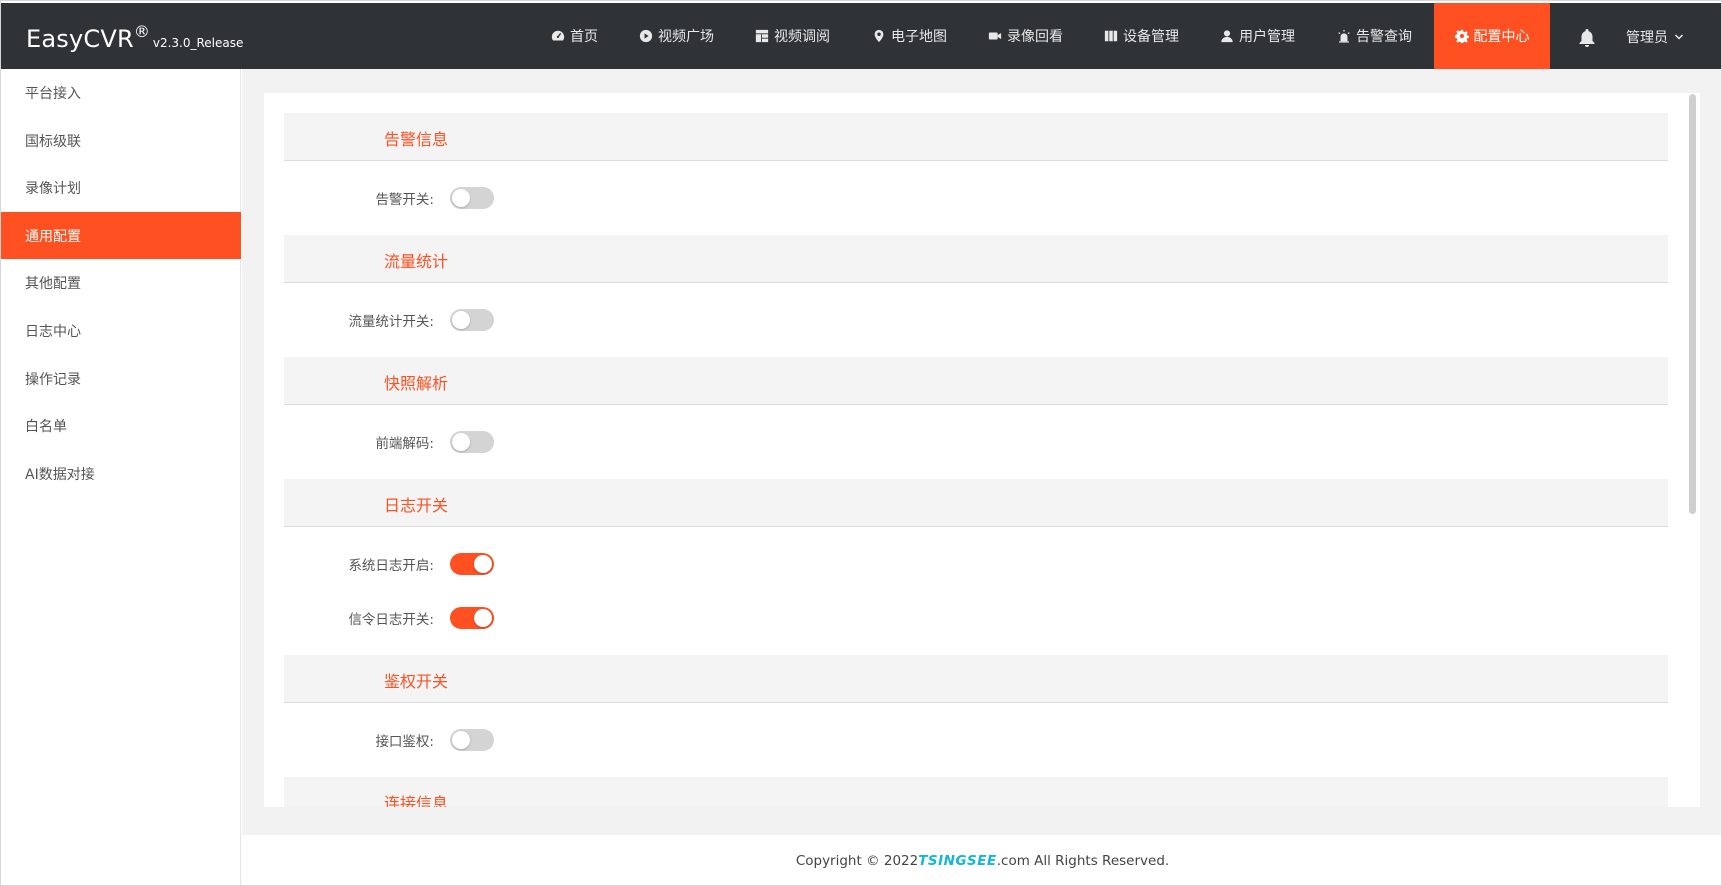 The image size is (1722, 886). Describe the element at coordinates (1227, 36) in the screenshot. I see `user-icon` at that location.